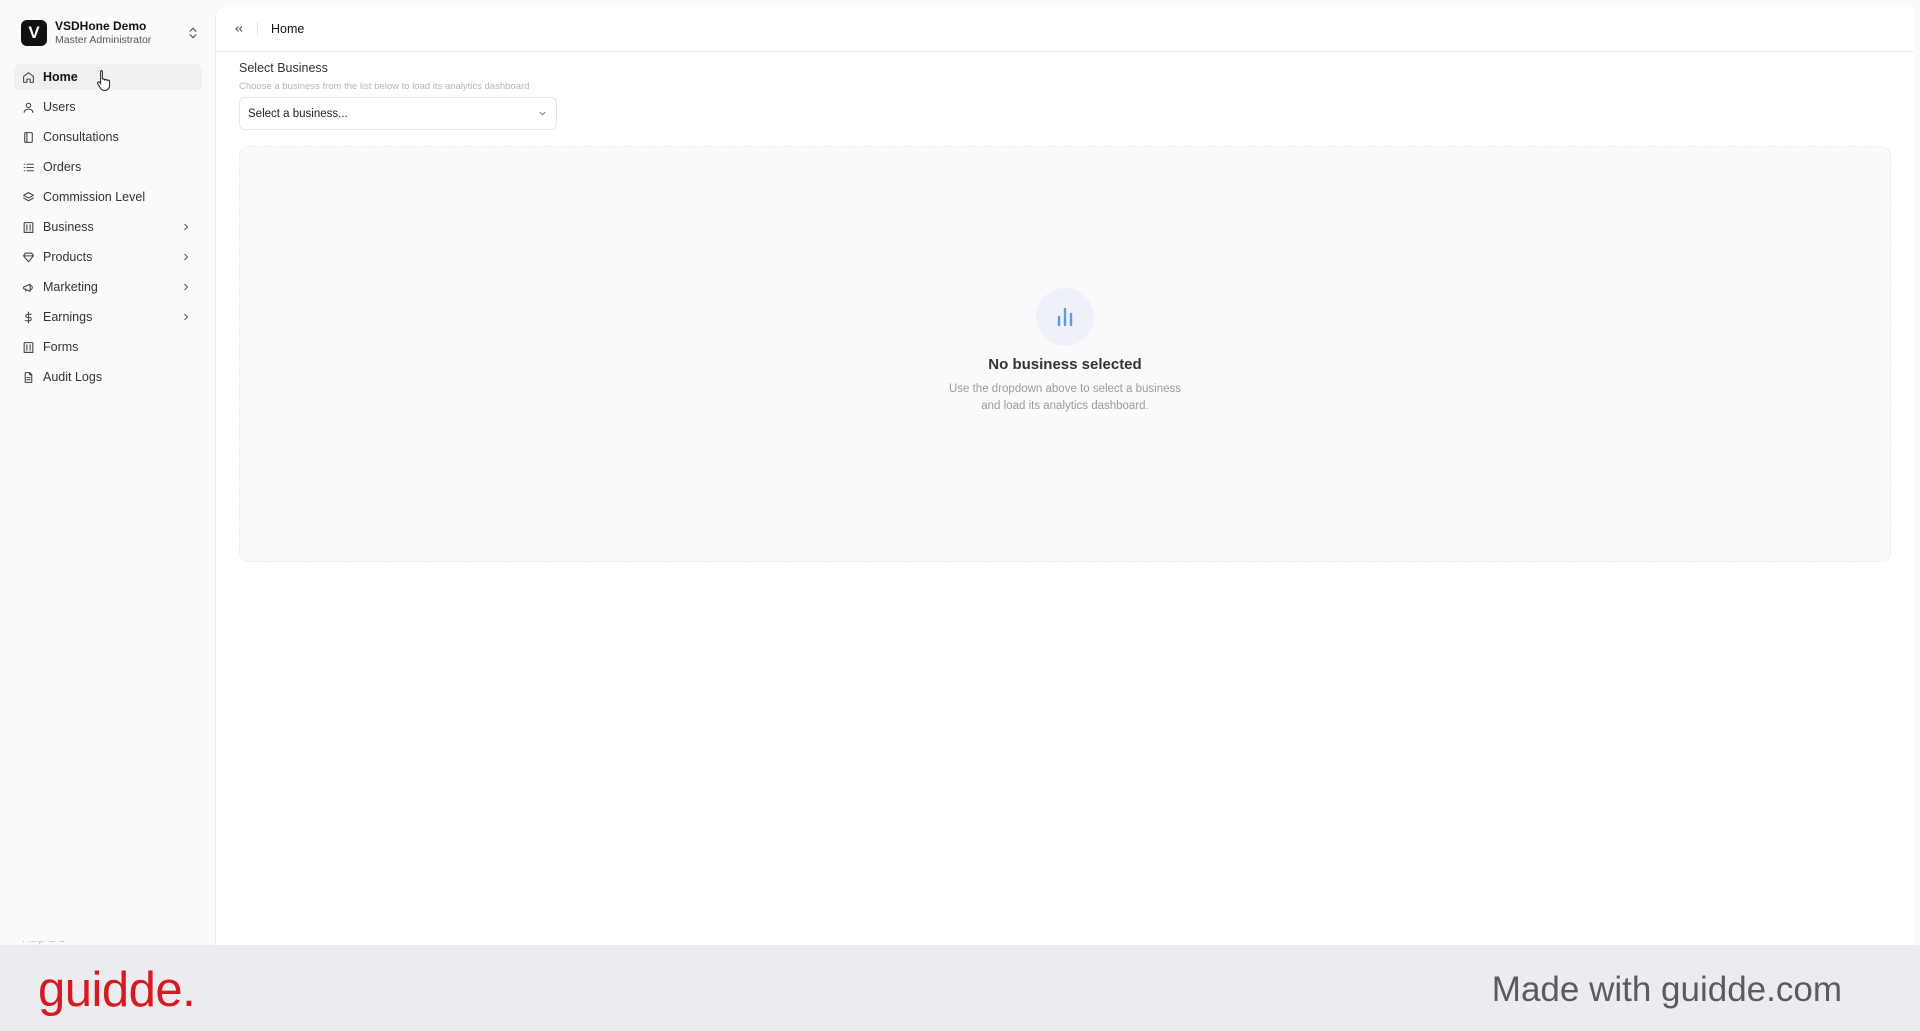  Describe the element at coordinates (34, 33) in the screenshot. I see `org-logo: V` at that location.